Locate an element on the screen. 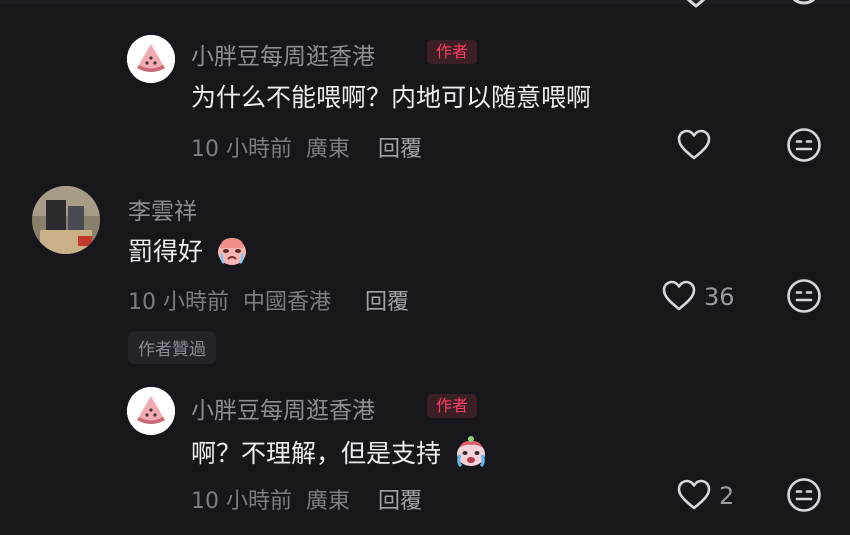 Image resolution: width=850 pixels, height=535 pixels. author-liked-tag: 作者贊過 is located at coordinates (172, 347).